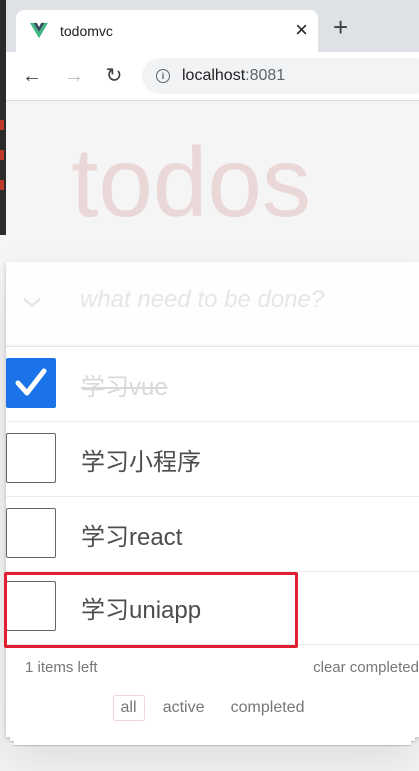  Describe the element at coordinates (212, 384) in the screenshot. I see `todo-item: 学习vue` at that location.